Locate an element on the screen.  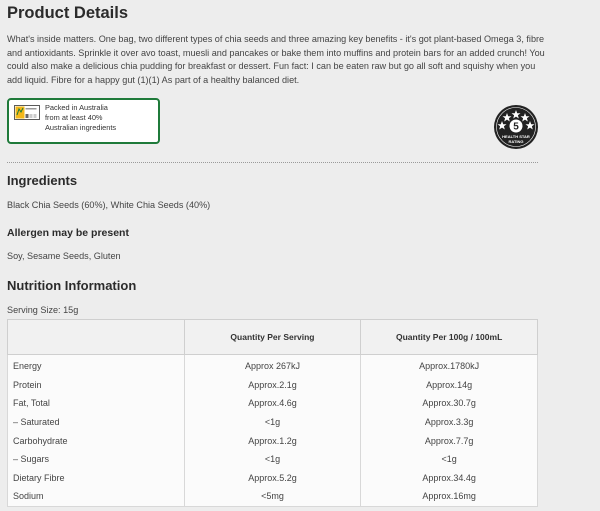
health-star-value: 5 is located at coordinates (516, 127).